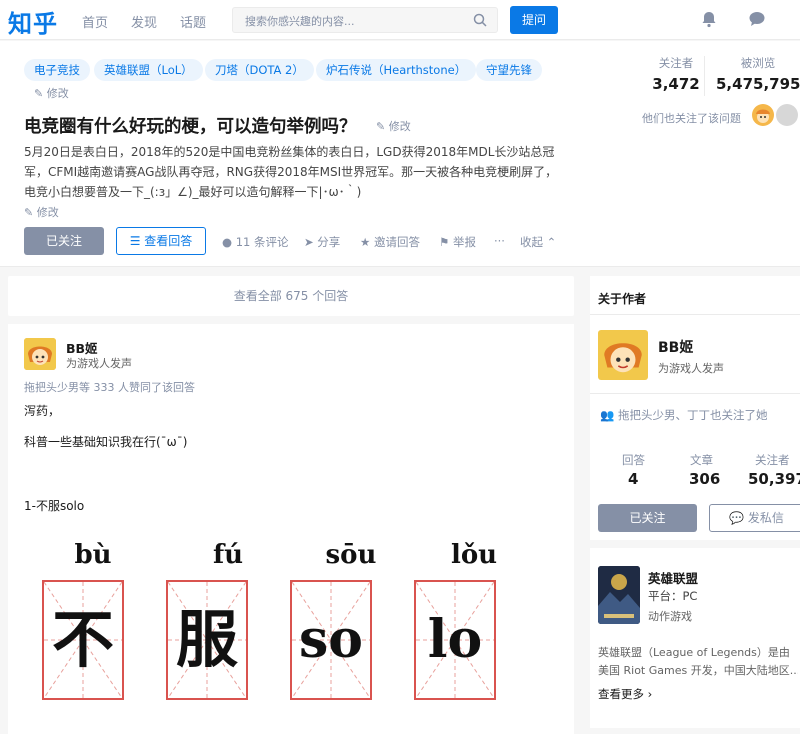 This screenshot has width=800, height=734. What do you see at coordinates (619, 595) in the screenshot?
I see `game-cover-image` at bounding box center [619, 595].